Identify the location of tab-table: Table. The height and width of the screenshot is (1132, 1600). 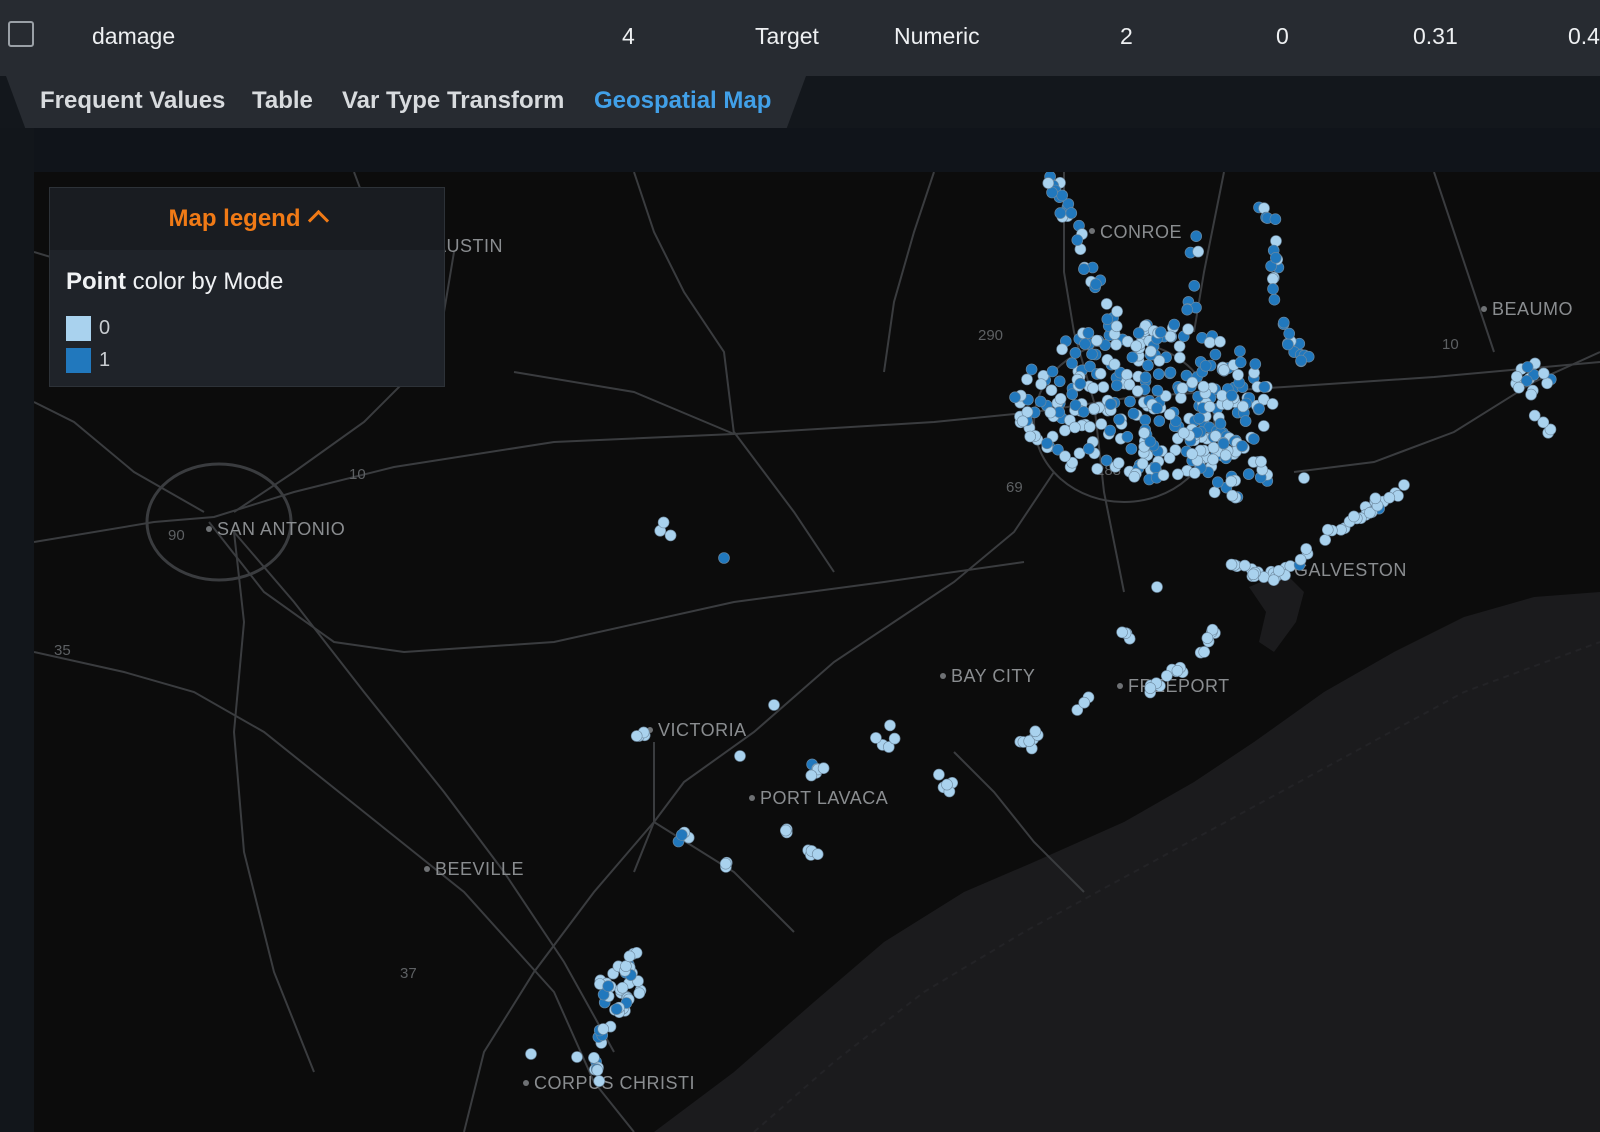
(282, 101).